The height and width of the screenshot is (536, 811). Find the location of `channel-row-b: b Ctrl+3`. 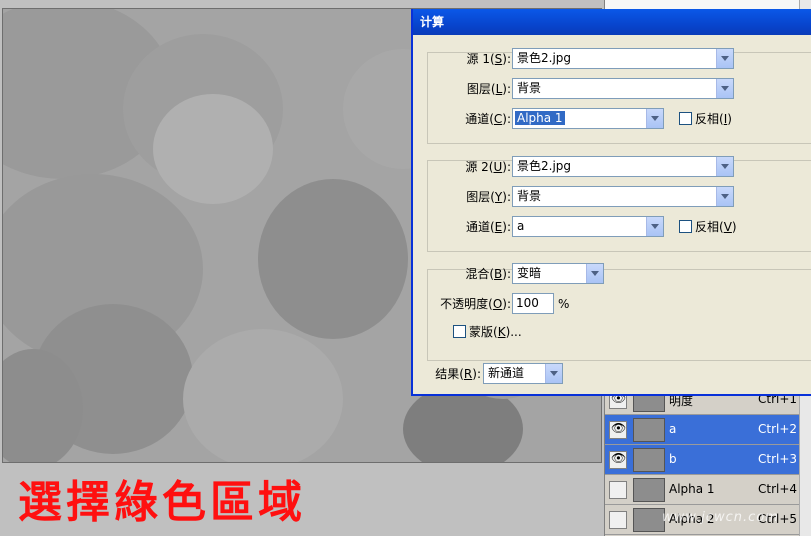

channel-row-b: b Ctrl+3 is located at coordinates (702, 460).